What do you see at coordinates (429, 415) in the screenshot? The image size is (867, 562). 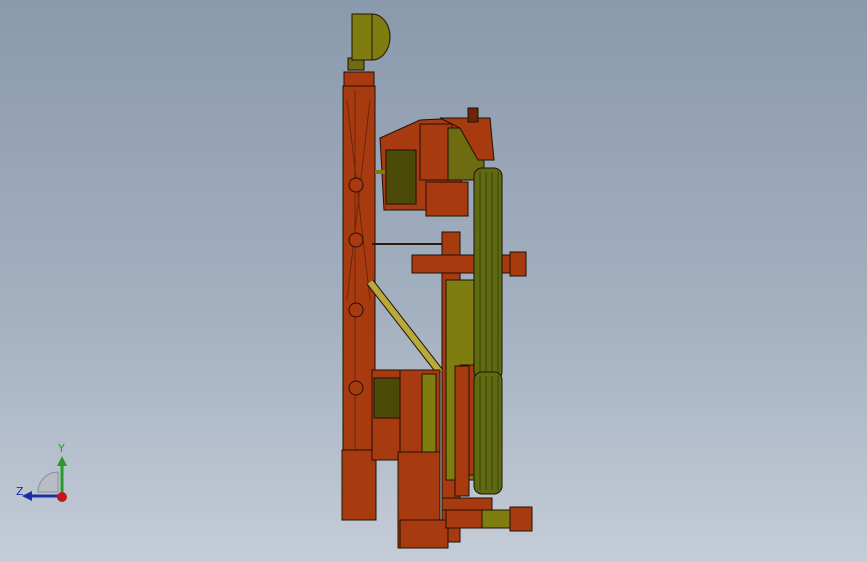 I see `lower-cab-inner` at bounding box center [429, 415].